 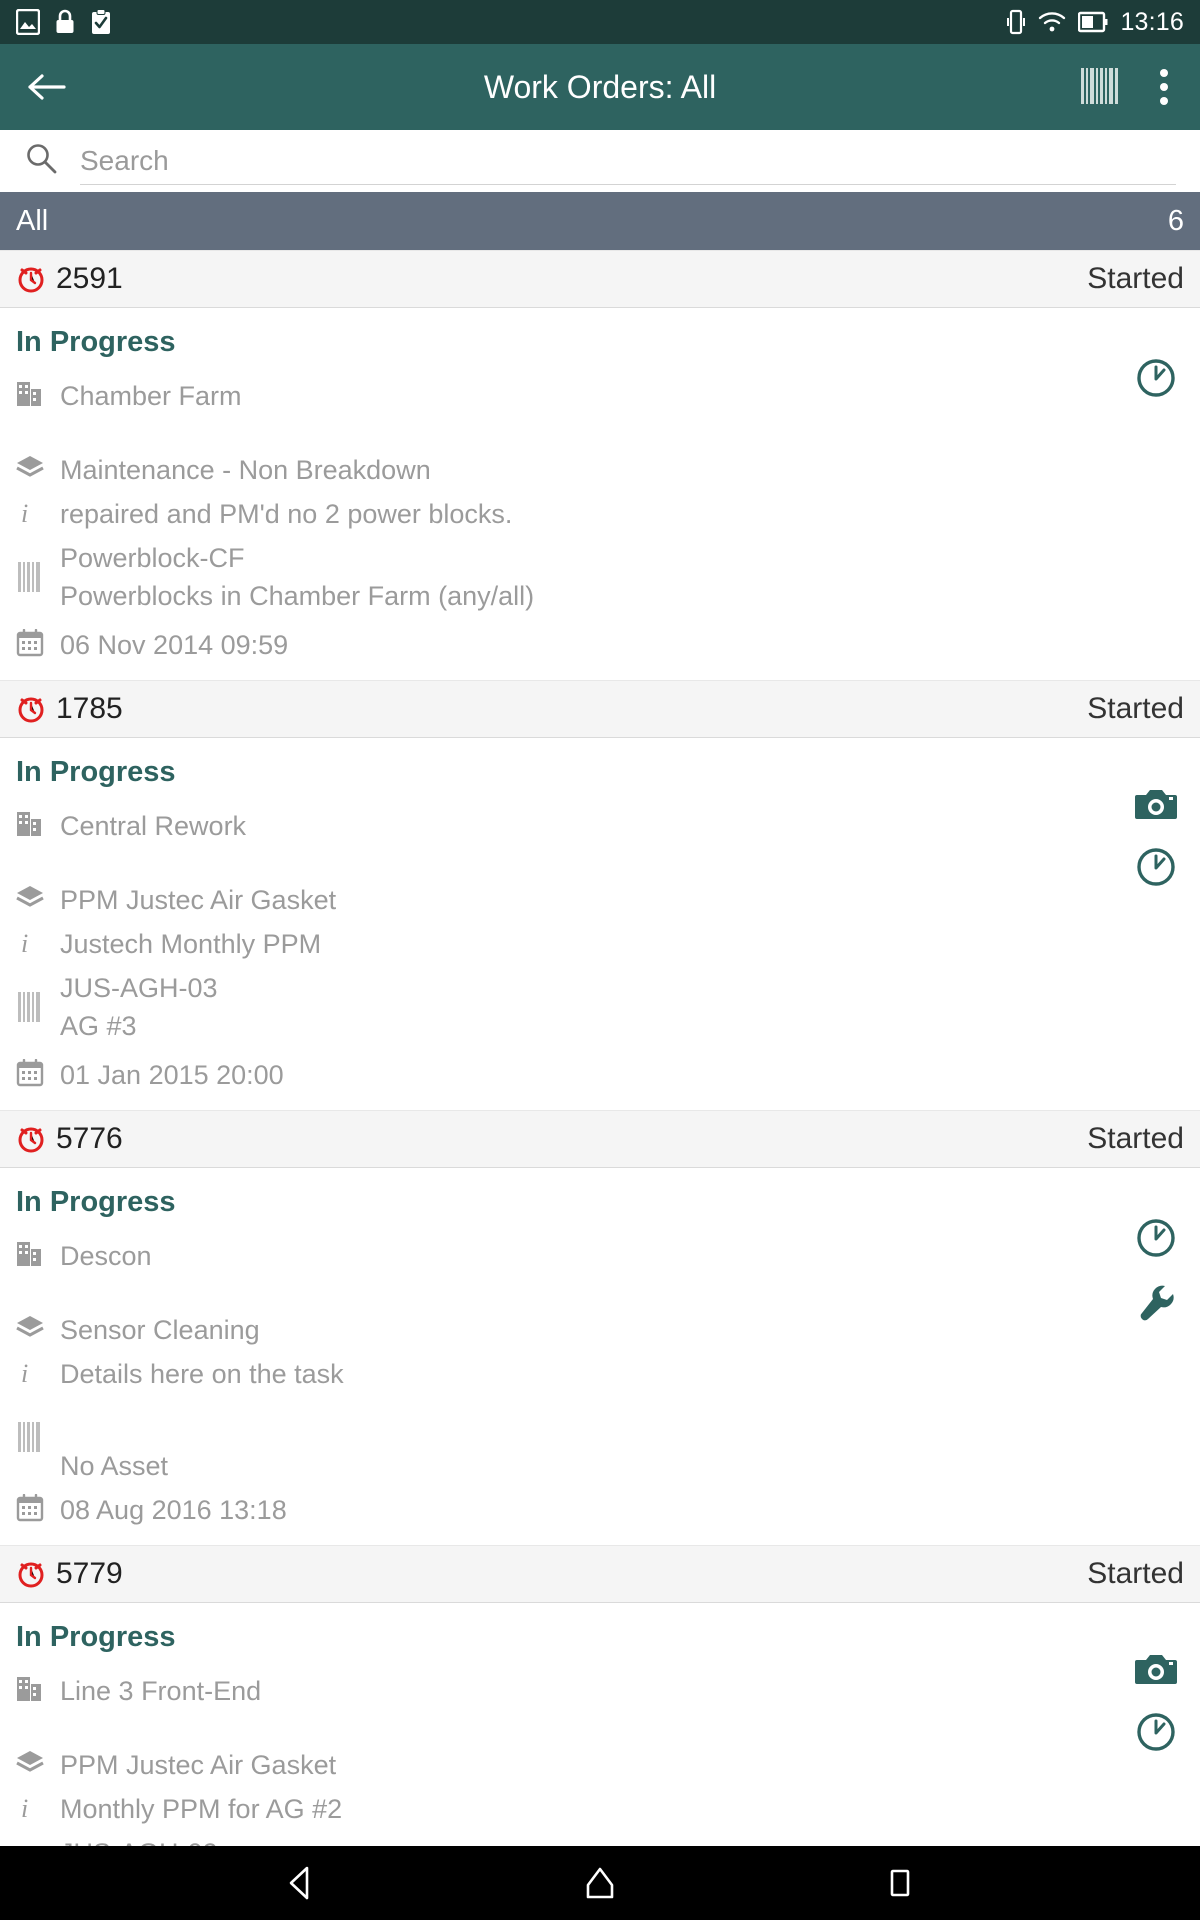 I want to click on date-row: 08 Aug 2016 13:18, so click(x=600, y=1510).